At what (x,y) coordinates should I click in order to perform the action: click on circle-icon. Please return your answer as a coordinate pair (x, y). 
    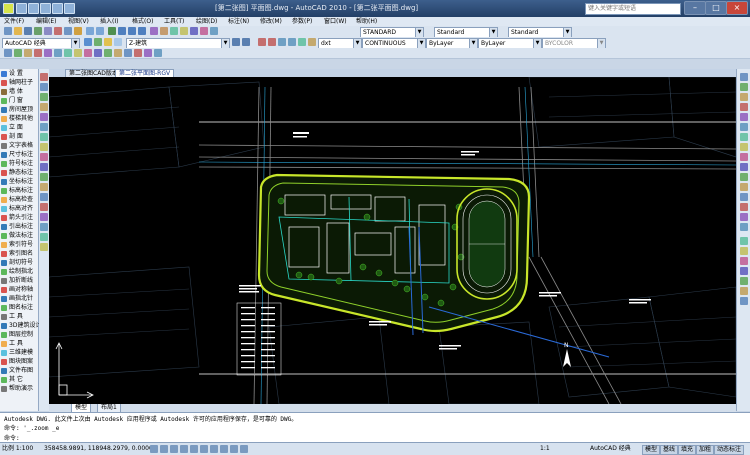
    Looking at the image, I should click on (44, 137).